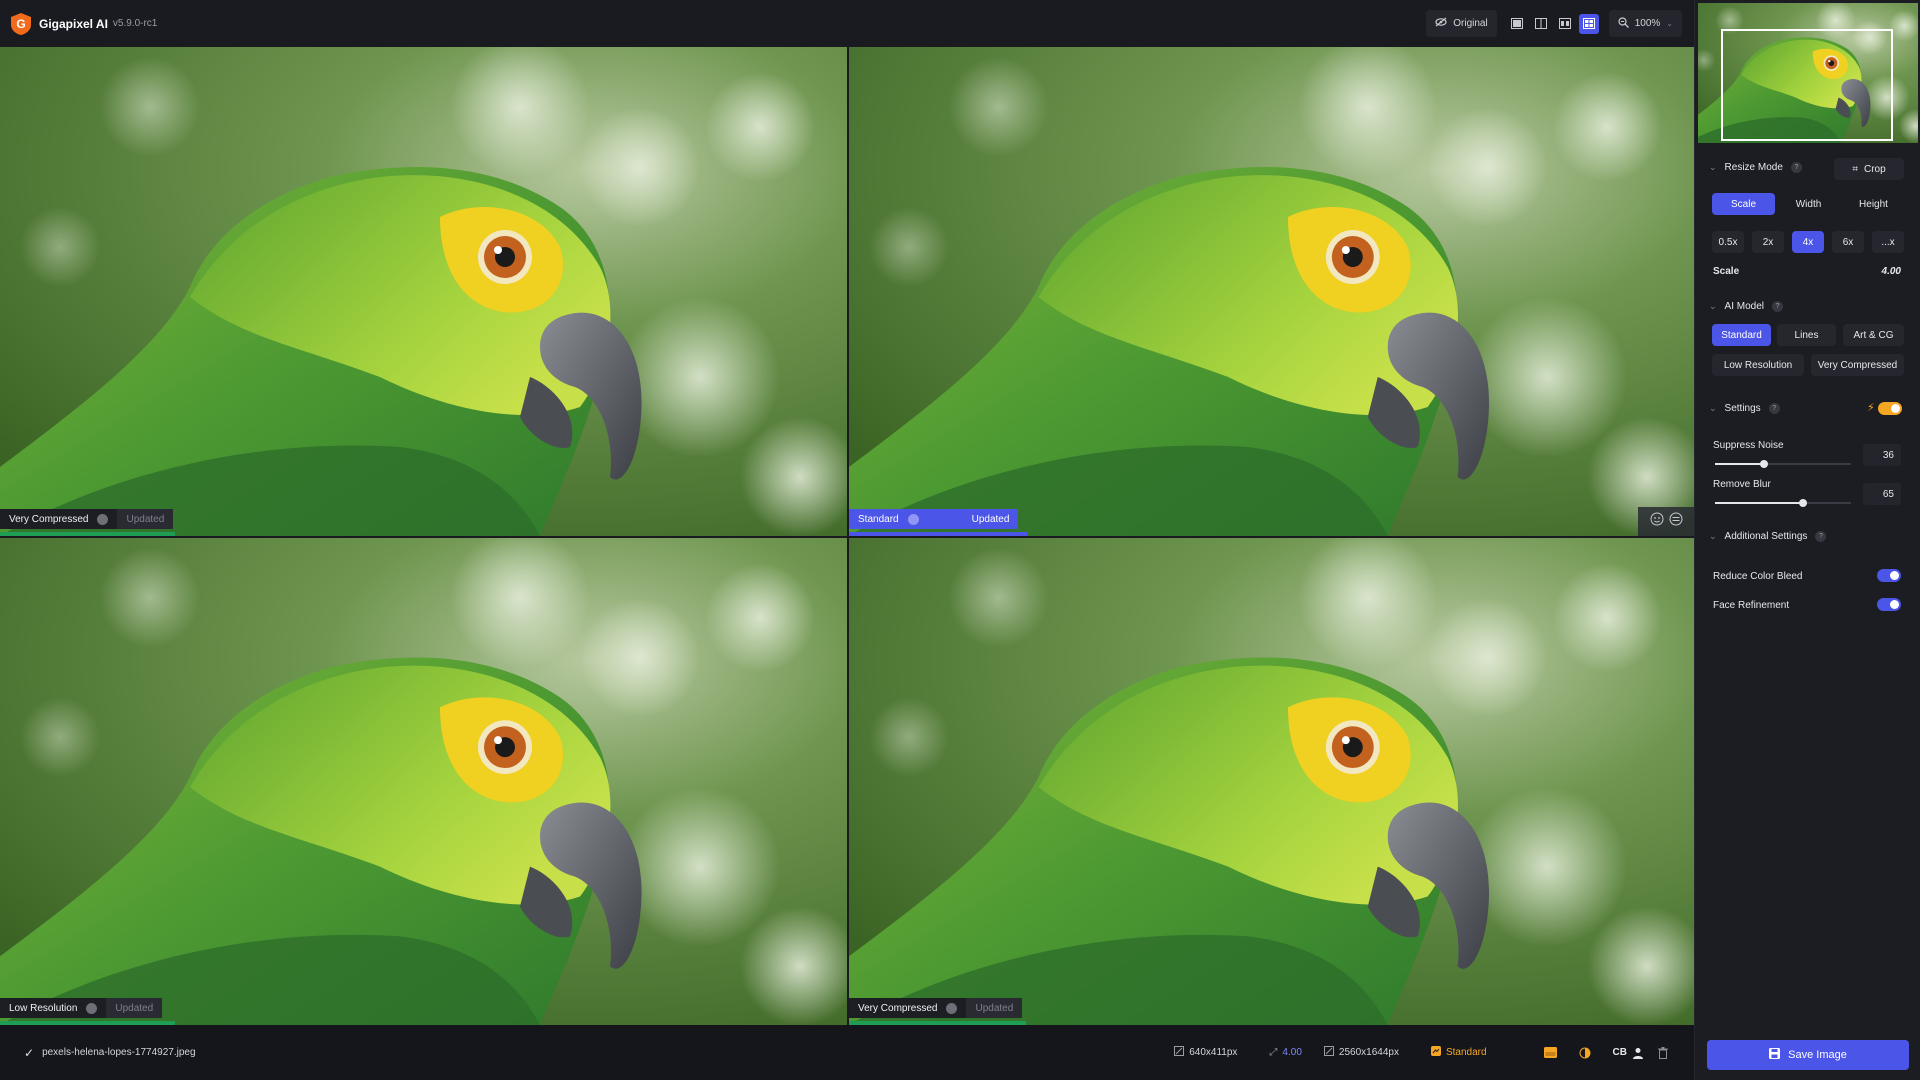  Describe the element at coordinates (1891, 271) in the screenshot. I see `scale-value-input: 4.00` at that location.